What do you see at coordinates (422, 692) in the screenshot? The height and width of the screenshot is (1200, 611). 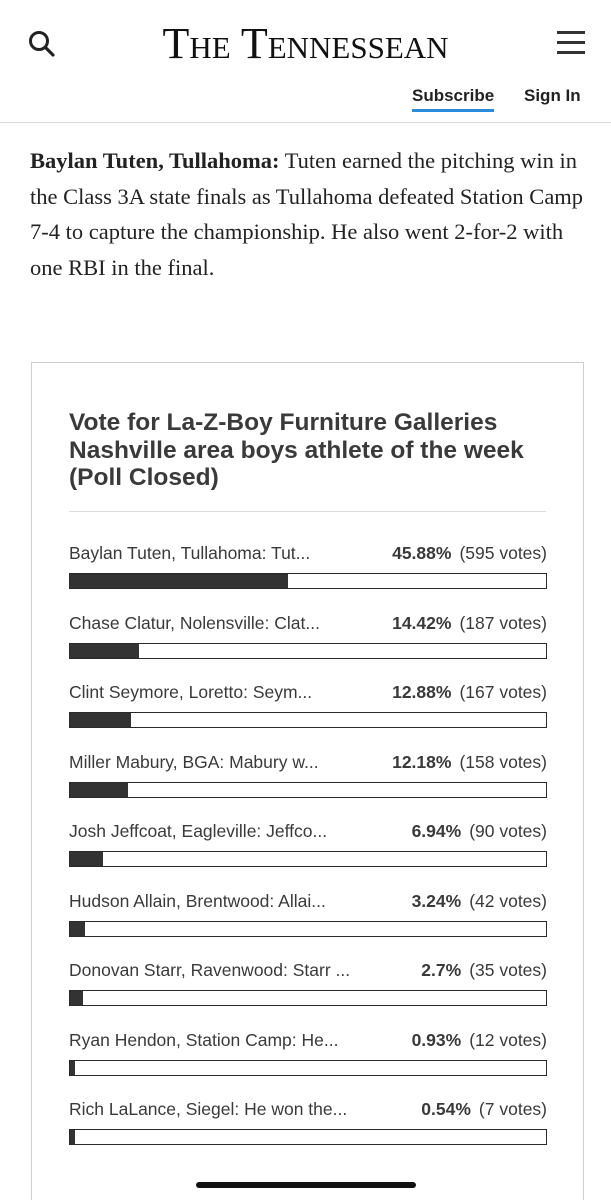 I see `poll-option-percent: 12.88%` at bounding box center [422, 692].